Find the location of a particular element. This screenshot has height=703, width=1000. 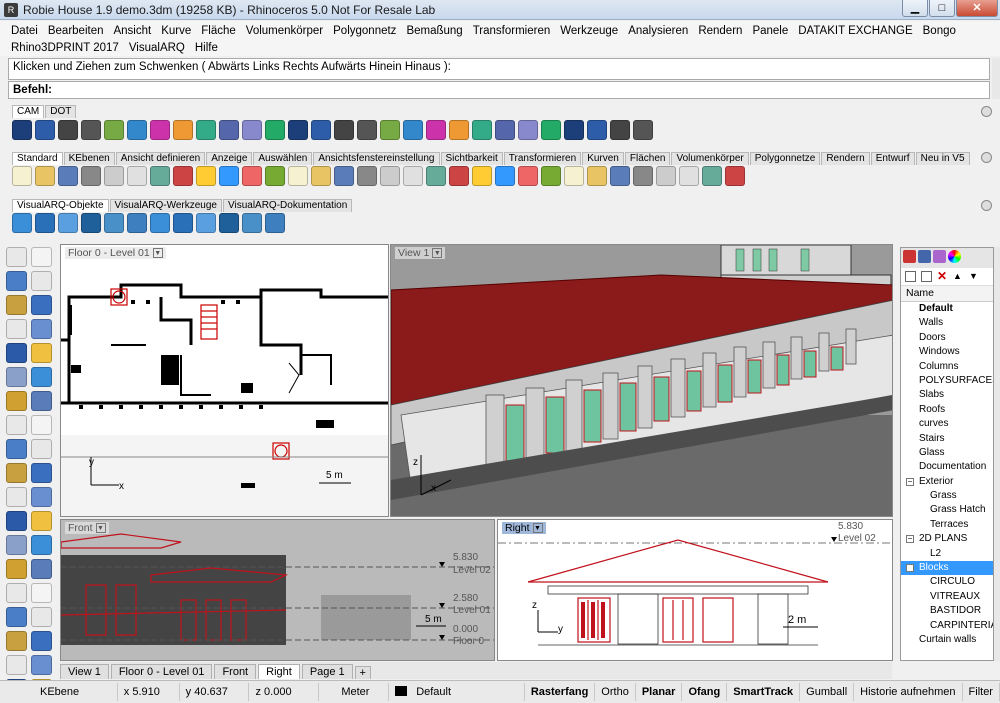

toolbar-tab: Polygonnetze is located at coordinates (785, 158).